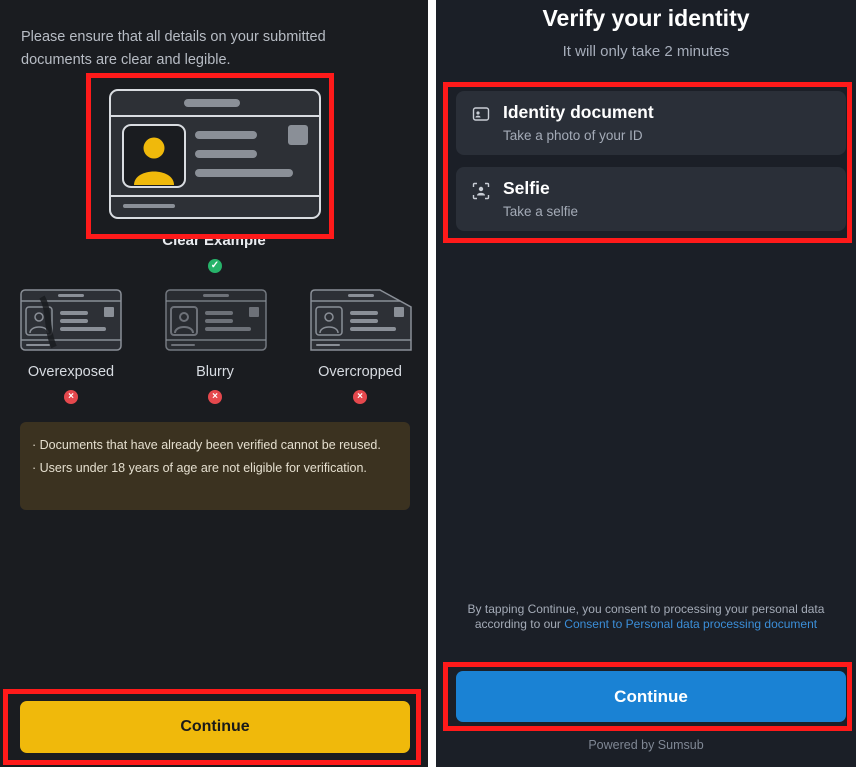 This screenshot has width=856, height=767. What do you see at coordinates (71, 372) in the screenshot?
I see `example-label-overexposed: Overexposed` at bounding box center [71, 372].